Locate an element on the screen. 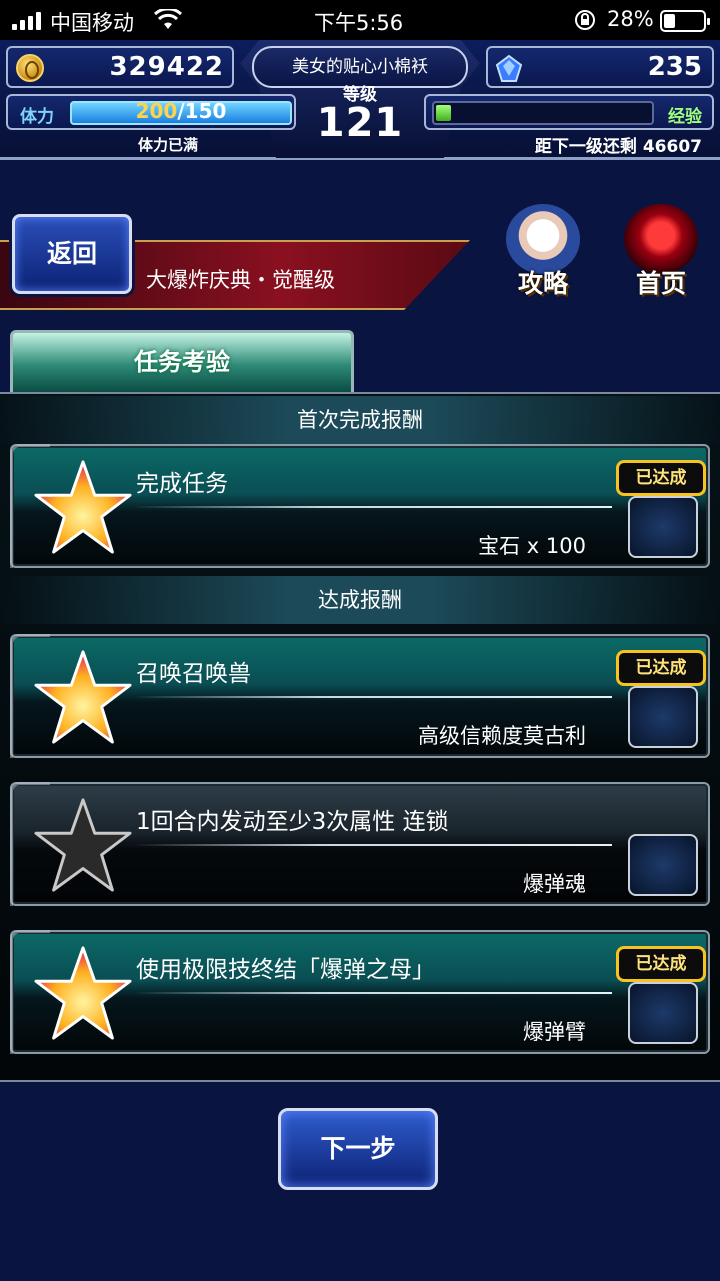 This screenshot has height=1281, width=720. exp-bar-fill is located at coordinates (443, 113).